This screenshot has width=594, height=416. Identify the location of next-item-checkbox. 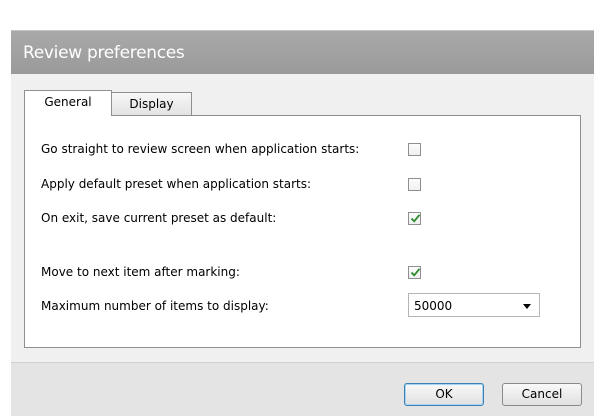
(414, 272).